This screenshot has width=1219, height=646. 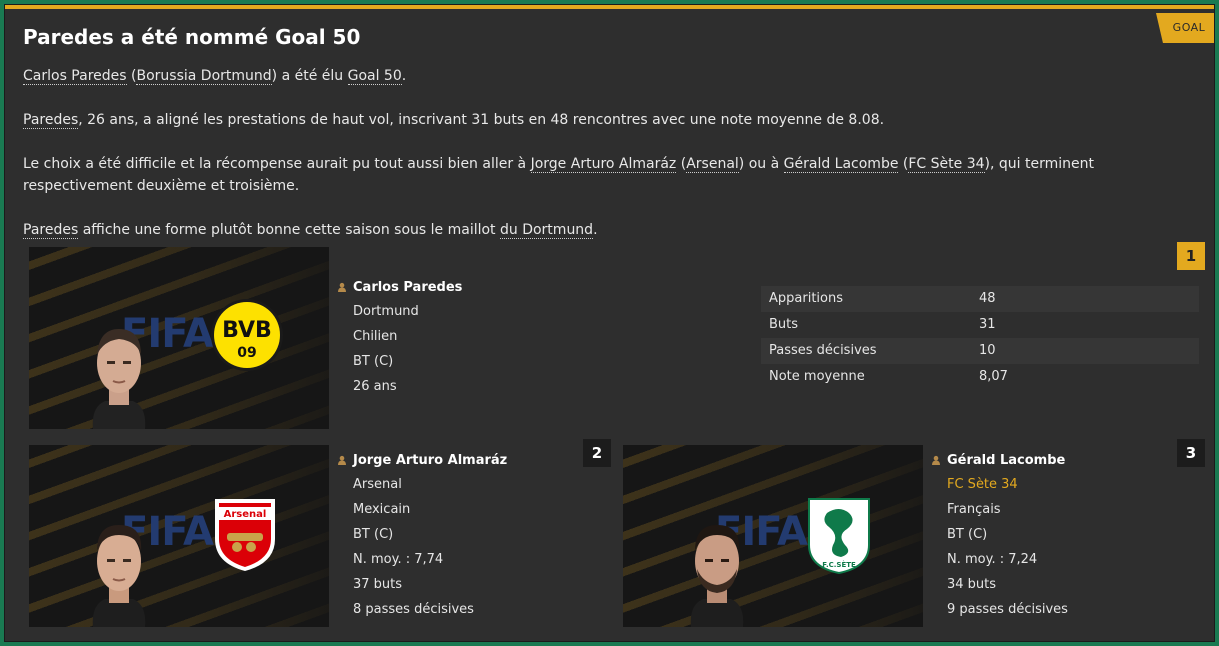 I want to click on player-goals: 34 buts, so click(x=972, y=584).